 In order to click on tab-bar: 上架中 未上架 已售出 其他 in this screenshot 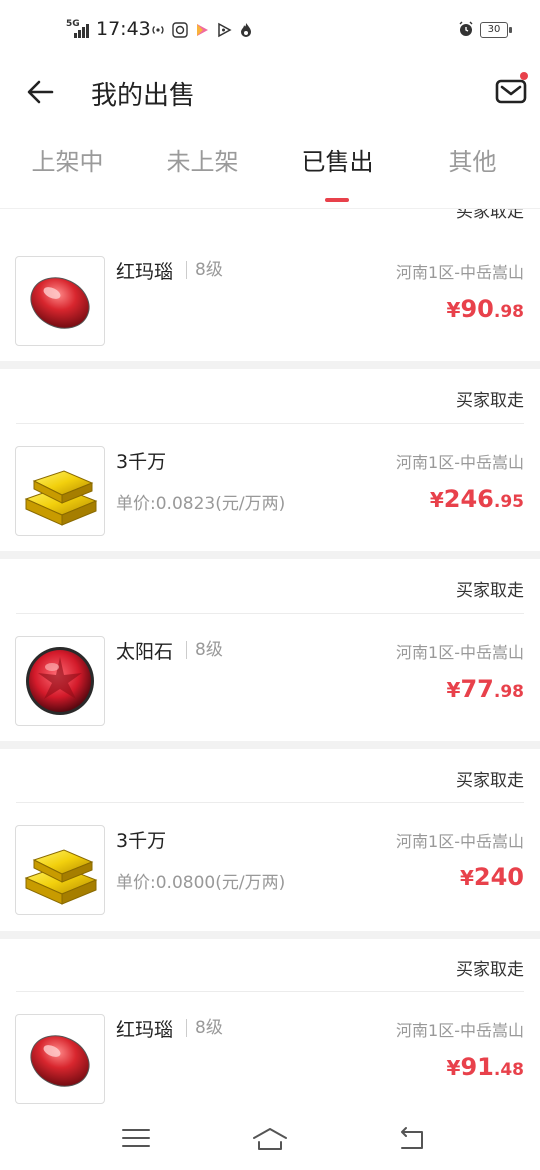, I will do `click(270, 166)`.